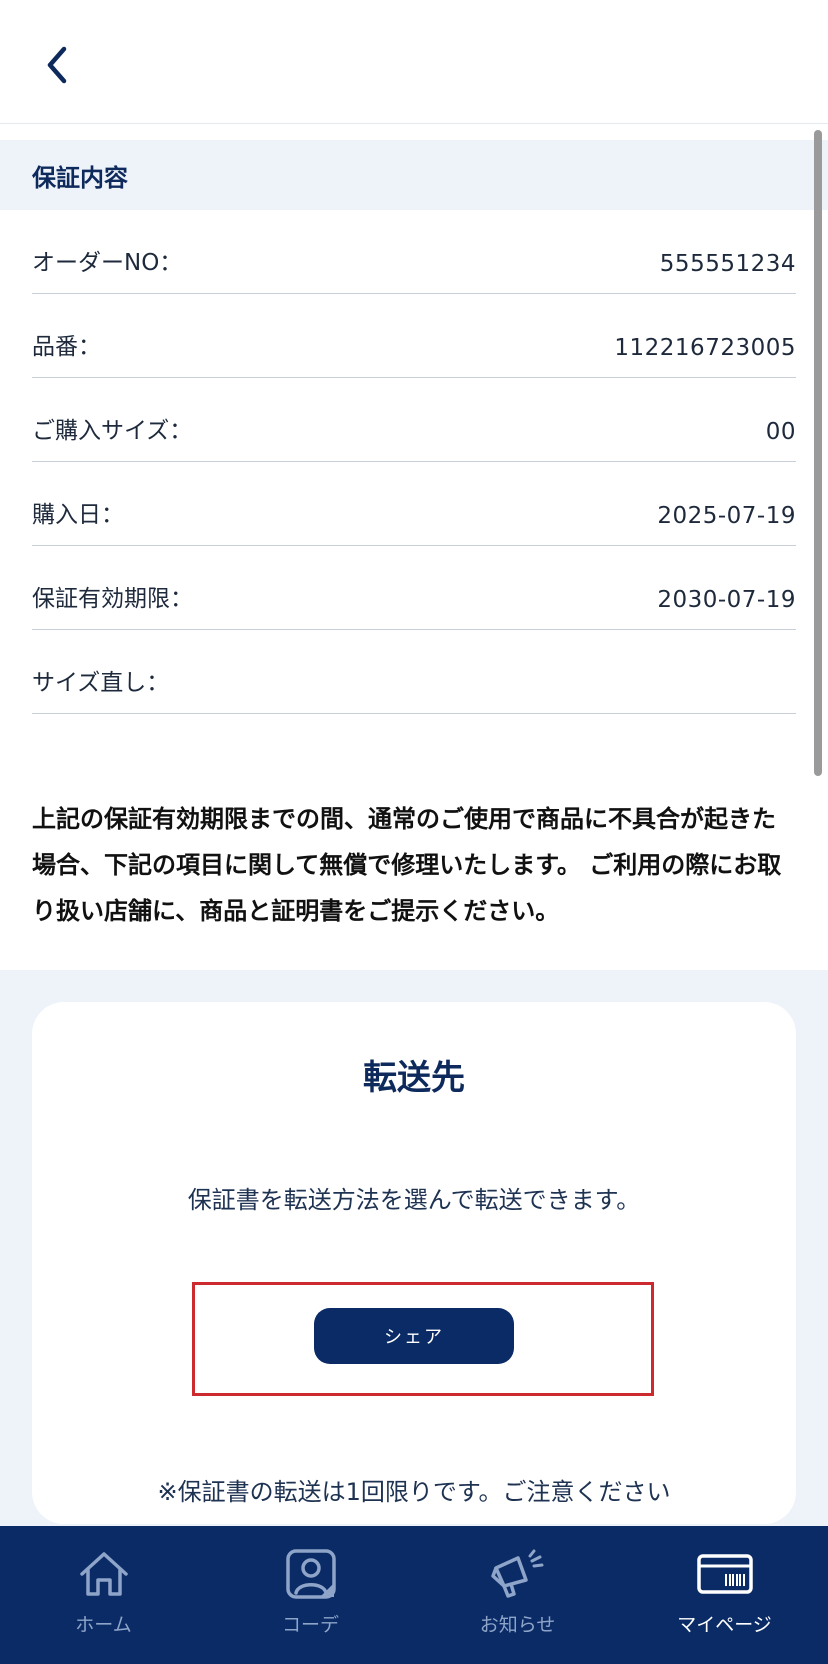  Describe the element at coordinates (66, 347) in the screenshot. I see `field-label: 品番：` at that location.